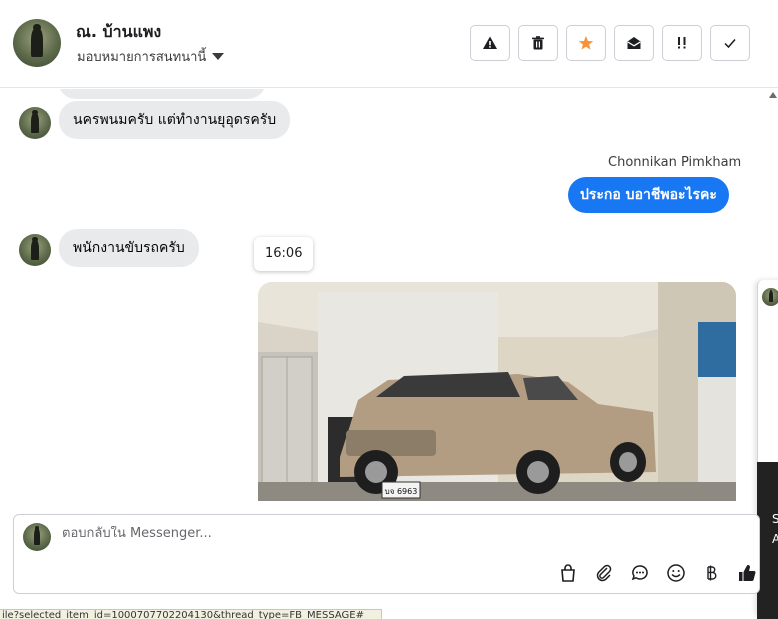 This screenshot has height=619, width=778. I want to click on follow-up-button, so click(682, 43).